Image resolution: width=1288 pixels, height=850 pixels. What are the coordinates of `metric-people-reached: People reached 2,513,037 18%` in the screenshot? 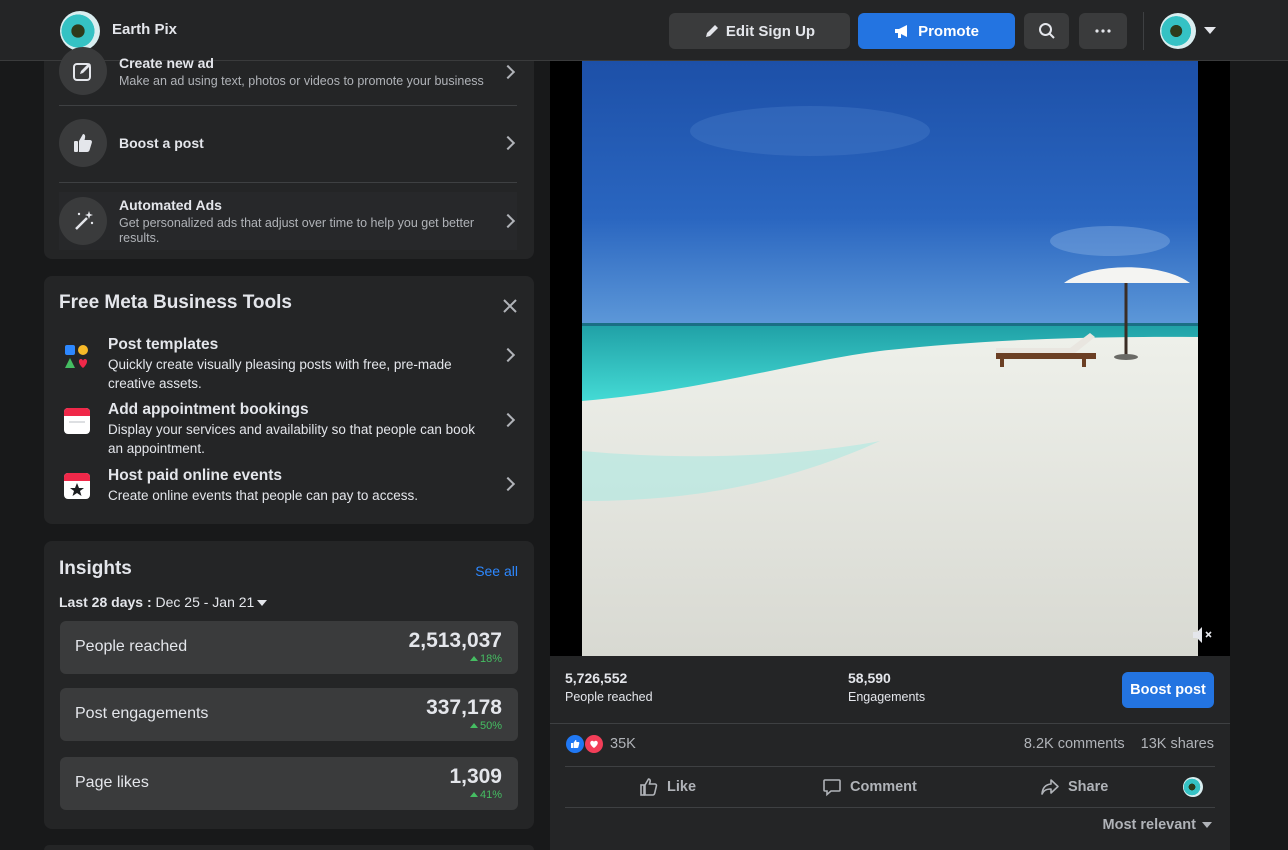 It's located at (289, 647).